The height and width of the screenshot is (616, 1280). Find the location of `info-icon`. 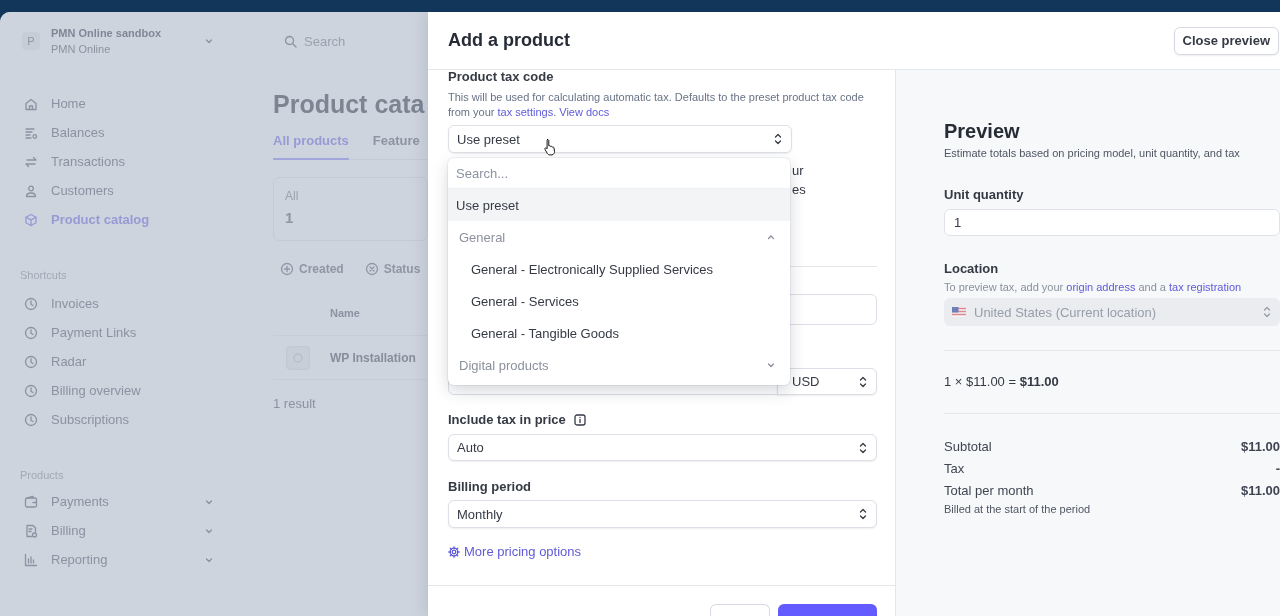

info-icon is located at coordinates (579, 420).